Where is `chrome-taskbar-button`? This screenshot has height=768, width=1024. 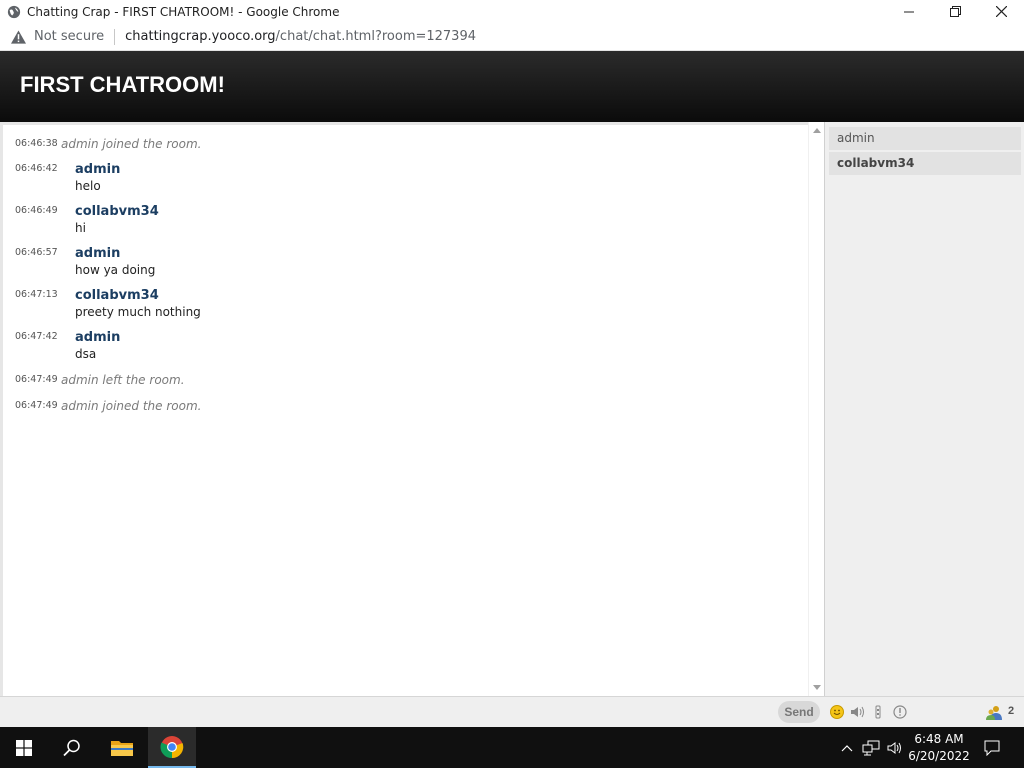 chrome-taskbar-button is located at coordinates (172, 747).